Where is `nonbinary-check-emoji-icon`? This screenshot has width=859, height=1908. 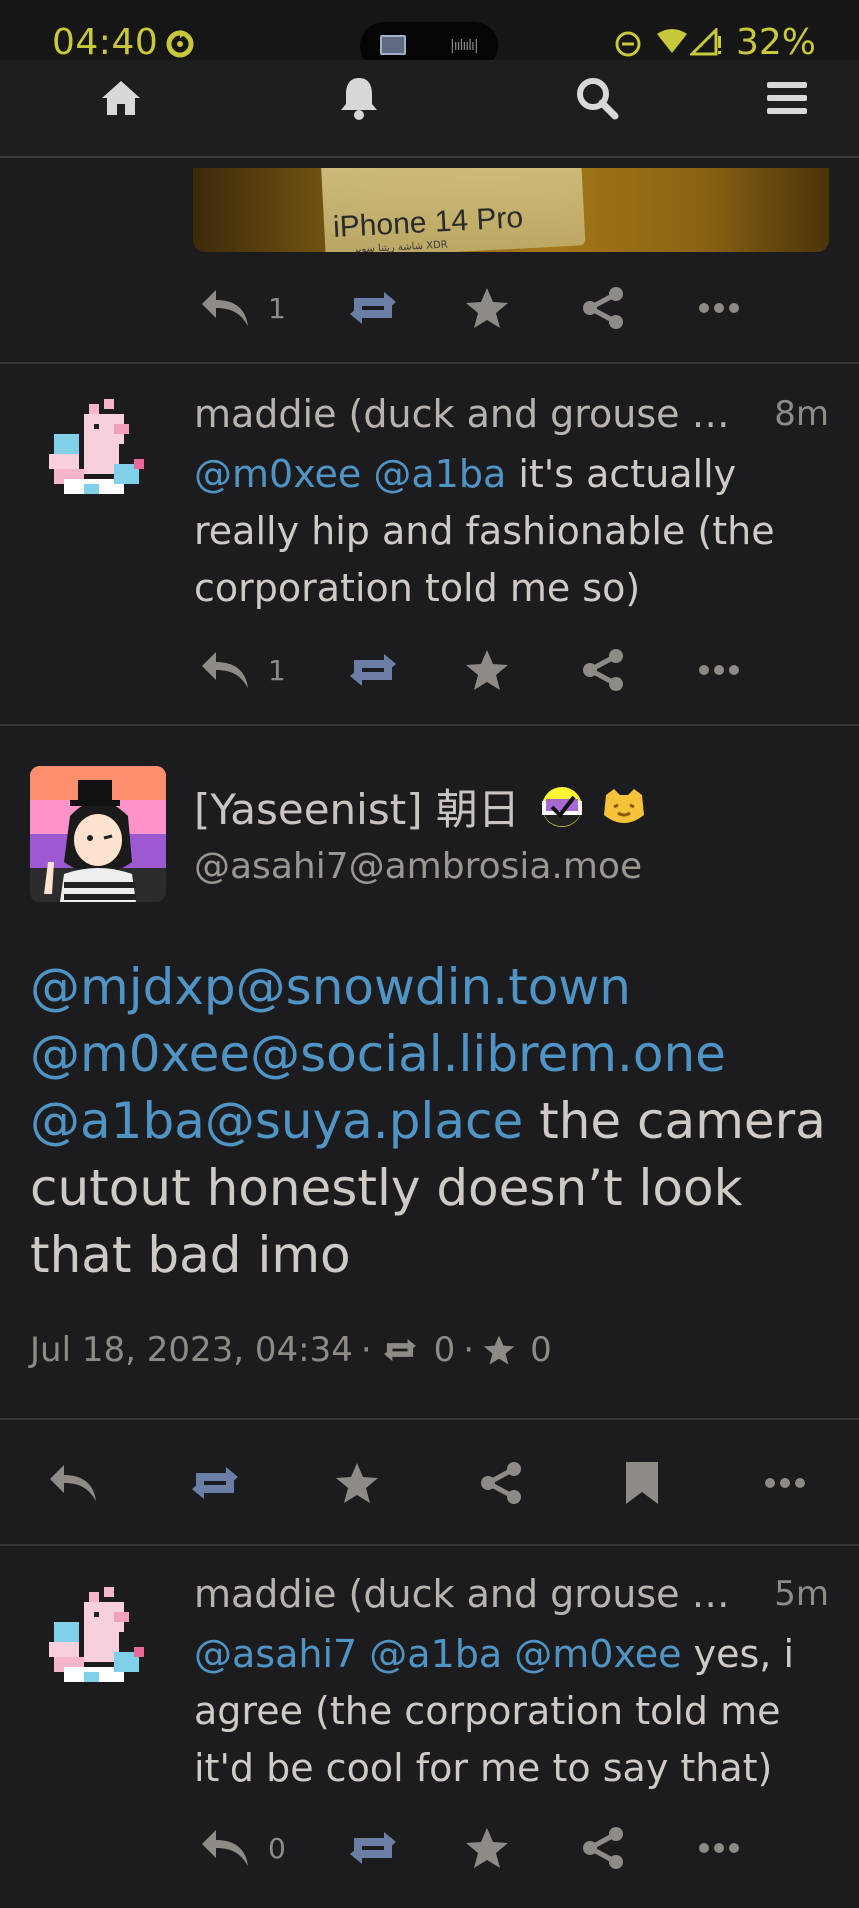
nonbinary-check-emoji-icon is located at coordinates (561, 806).